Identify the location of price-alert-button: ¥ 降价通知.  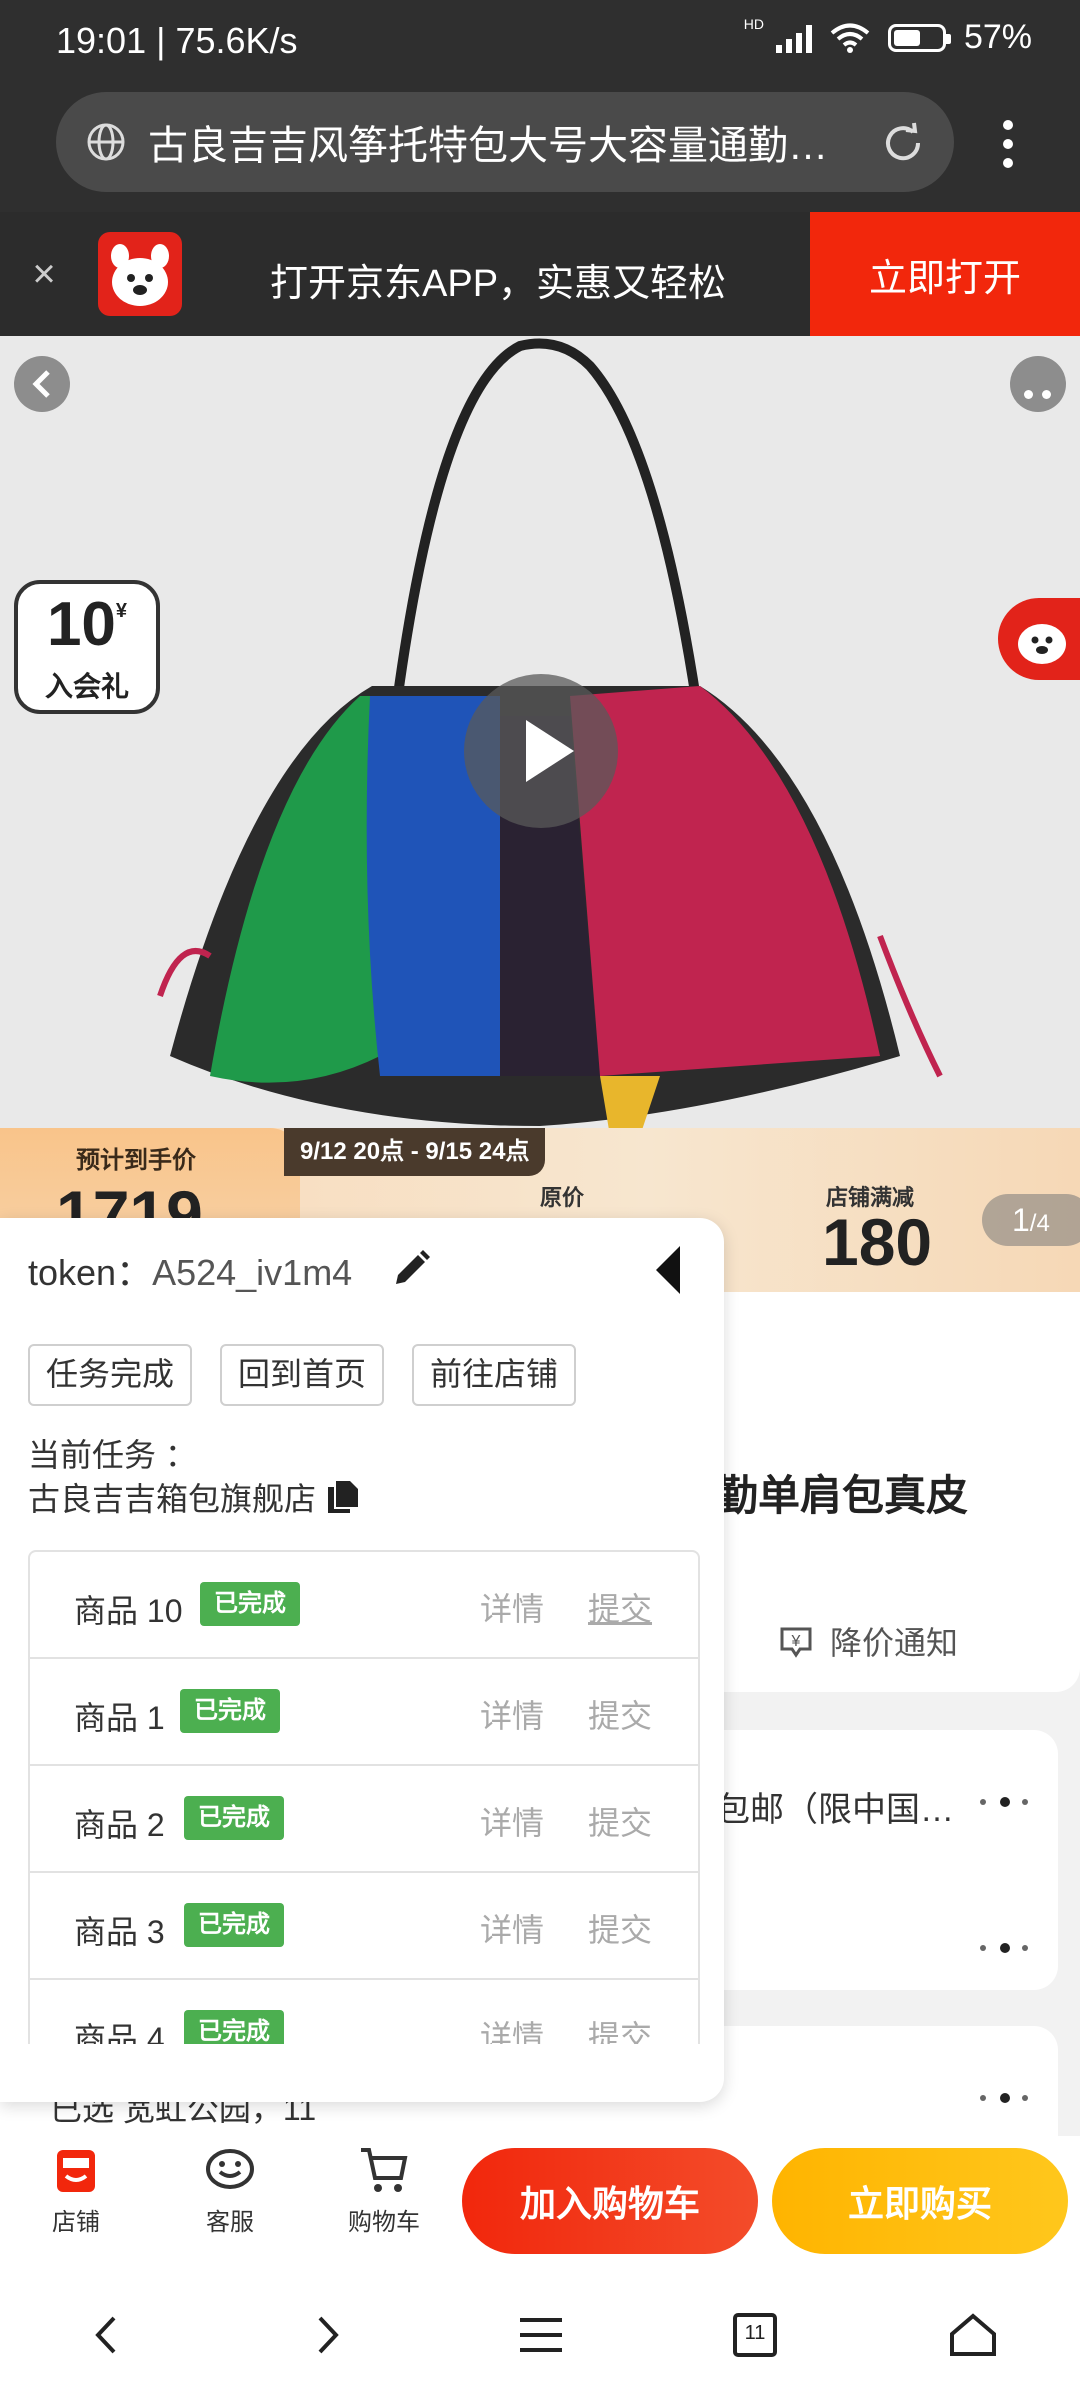
(867, 1641).